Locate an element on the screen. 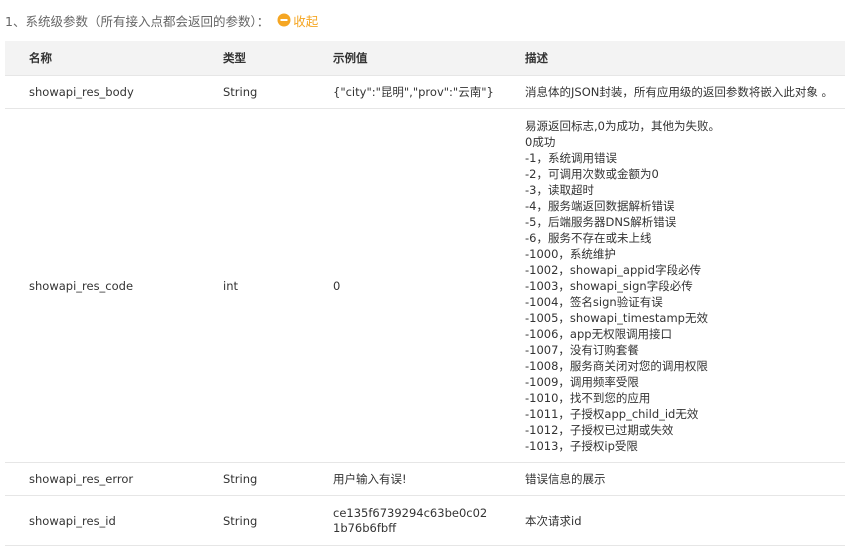 The height and width of the screenshot is (555, 845). table-header-row: 名称 类型 示例值 描述 is located at coordinates (425, 58).